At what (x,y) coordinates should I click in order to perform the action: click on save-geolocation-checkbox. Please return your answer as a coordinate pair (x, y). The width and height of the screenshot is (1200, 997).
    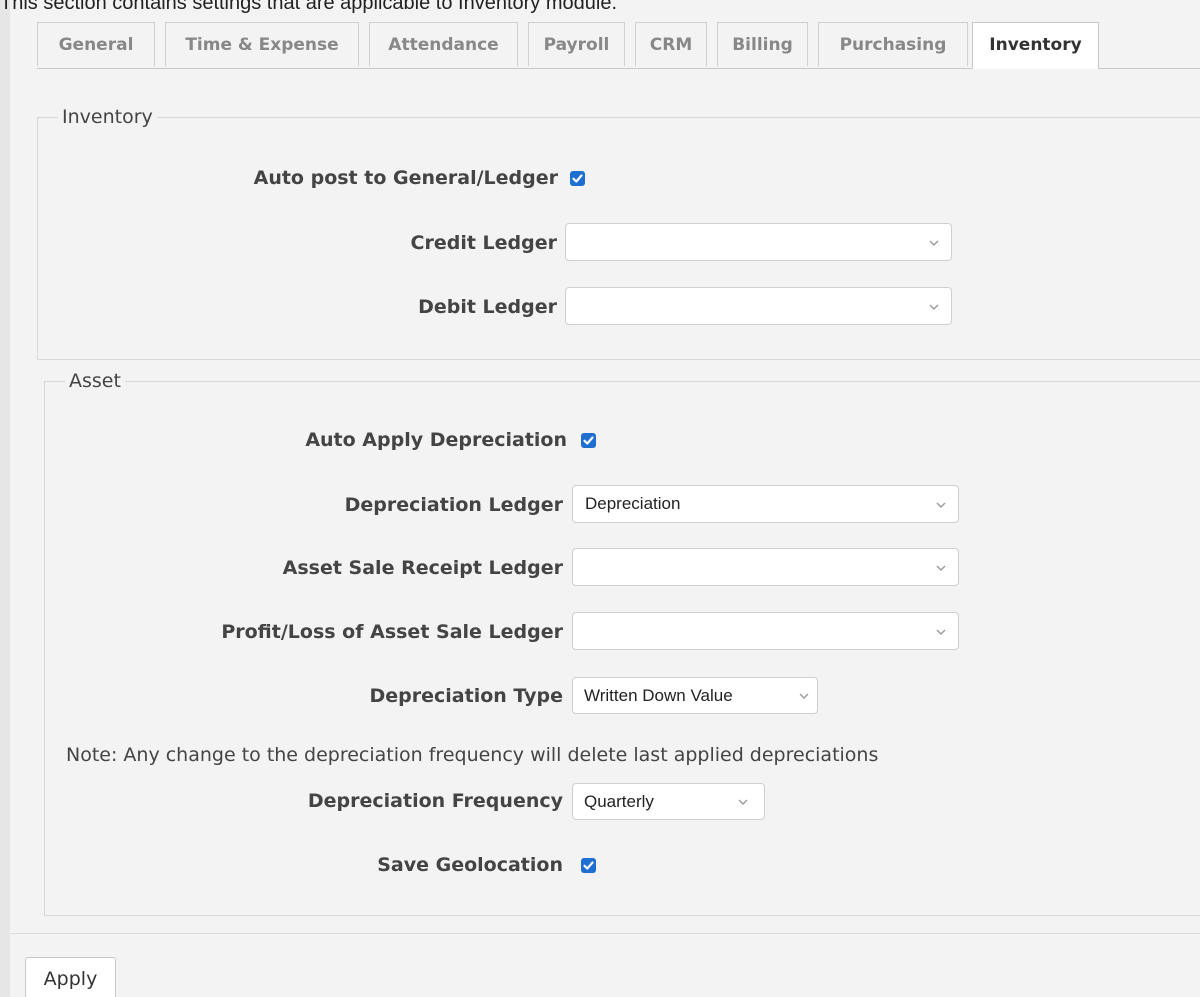
    Looking at the image, I should click on (588, 865).